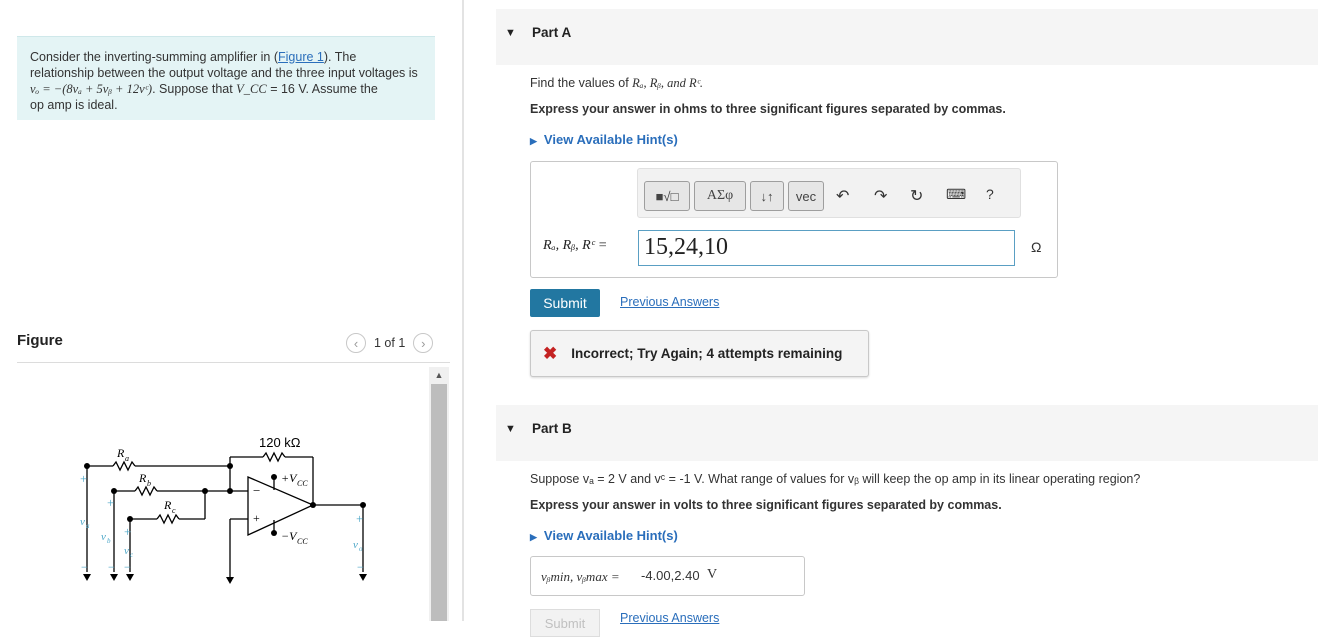 The height and width of the screenshot is (637, 1318). Describe the element at coordinates (439, 375) in the screenshot. I see `scroll-up-arrow-icon: ▲` at that location.